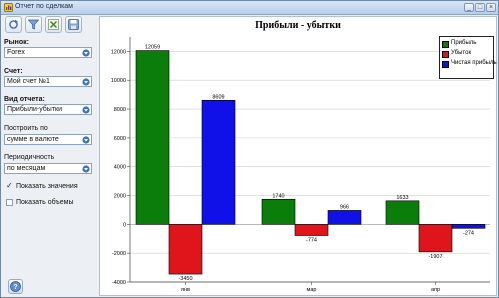 The height and width of the screenshot is (298, 499). What do you see at coordinates (185, 279) in the screenshot?
I see `data-label: -3450` at bounding box center [185, 279].